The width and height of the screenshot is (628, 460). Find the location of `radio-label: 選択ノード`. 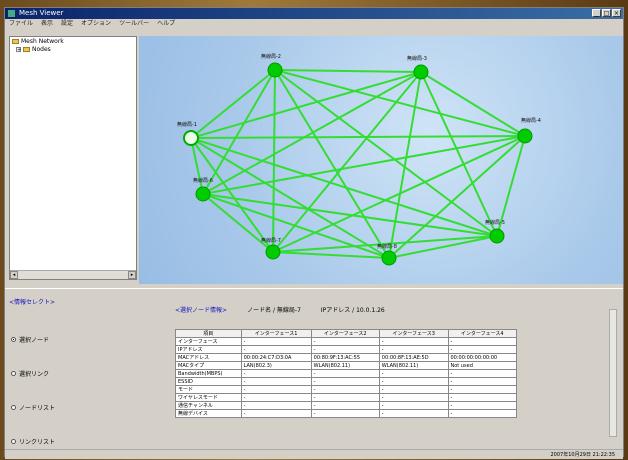

radio-label: 選択ノード is located at coordinates (34, 340).